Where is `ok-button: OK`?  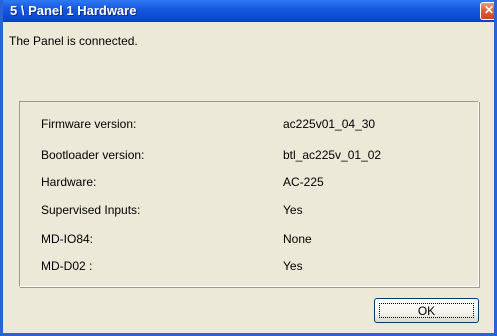 ok-button: OK is located at coordinates (426, 310).